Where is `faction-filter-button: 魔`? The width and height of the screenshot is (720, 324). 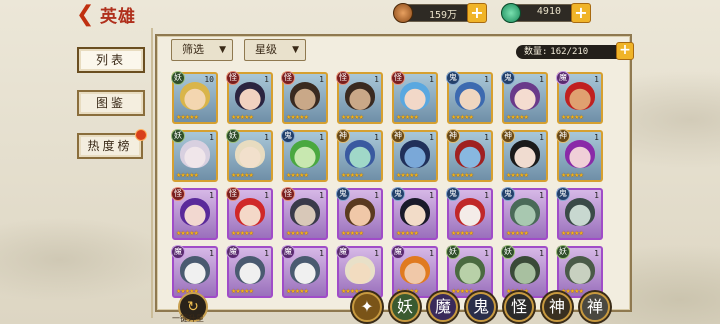 faction-filter-button: 魔 is located at coordinates (443, 307).